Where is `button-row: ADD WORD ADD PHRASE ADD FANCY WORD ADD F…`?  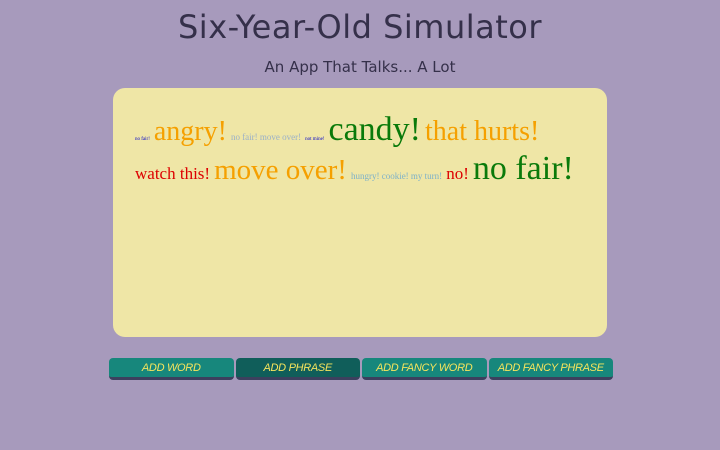
button-row: ADD WORD ADD PHRASE ADD FANCY WORD ADD F… is located at coordinates (361, 371).